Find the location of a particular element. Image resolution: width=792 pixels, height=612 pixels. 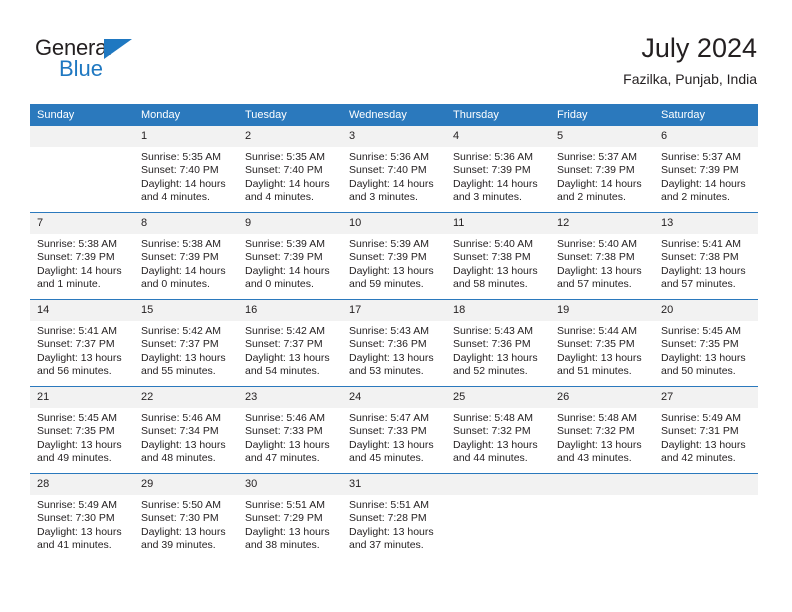

daylight-text-line2: and 4 minutes. is located at coordinates (279, 197).